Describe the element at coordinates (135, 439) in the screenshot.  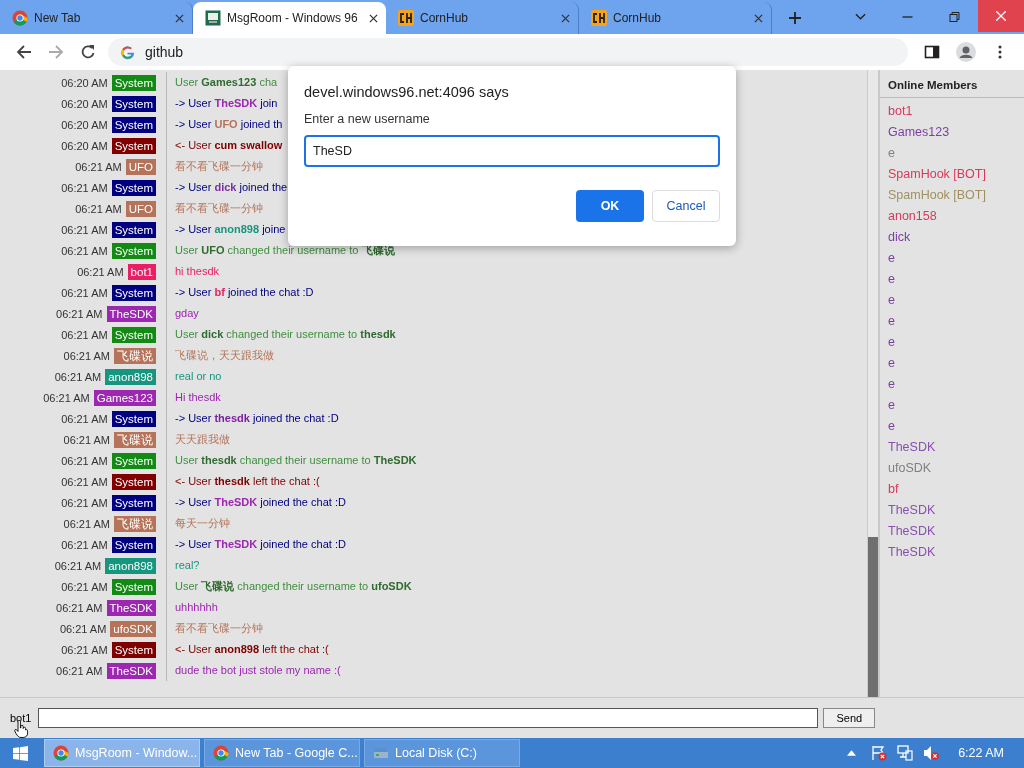
I see `user-tag: 飞碟说` at that location.